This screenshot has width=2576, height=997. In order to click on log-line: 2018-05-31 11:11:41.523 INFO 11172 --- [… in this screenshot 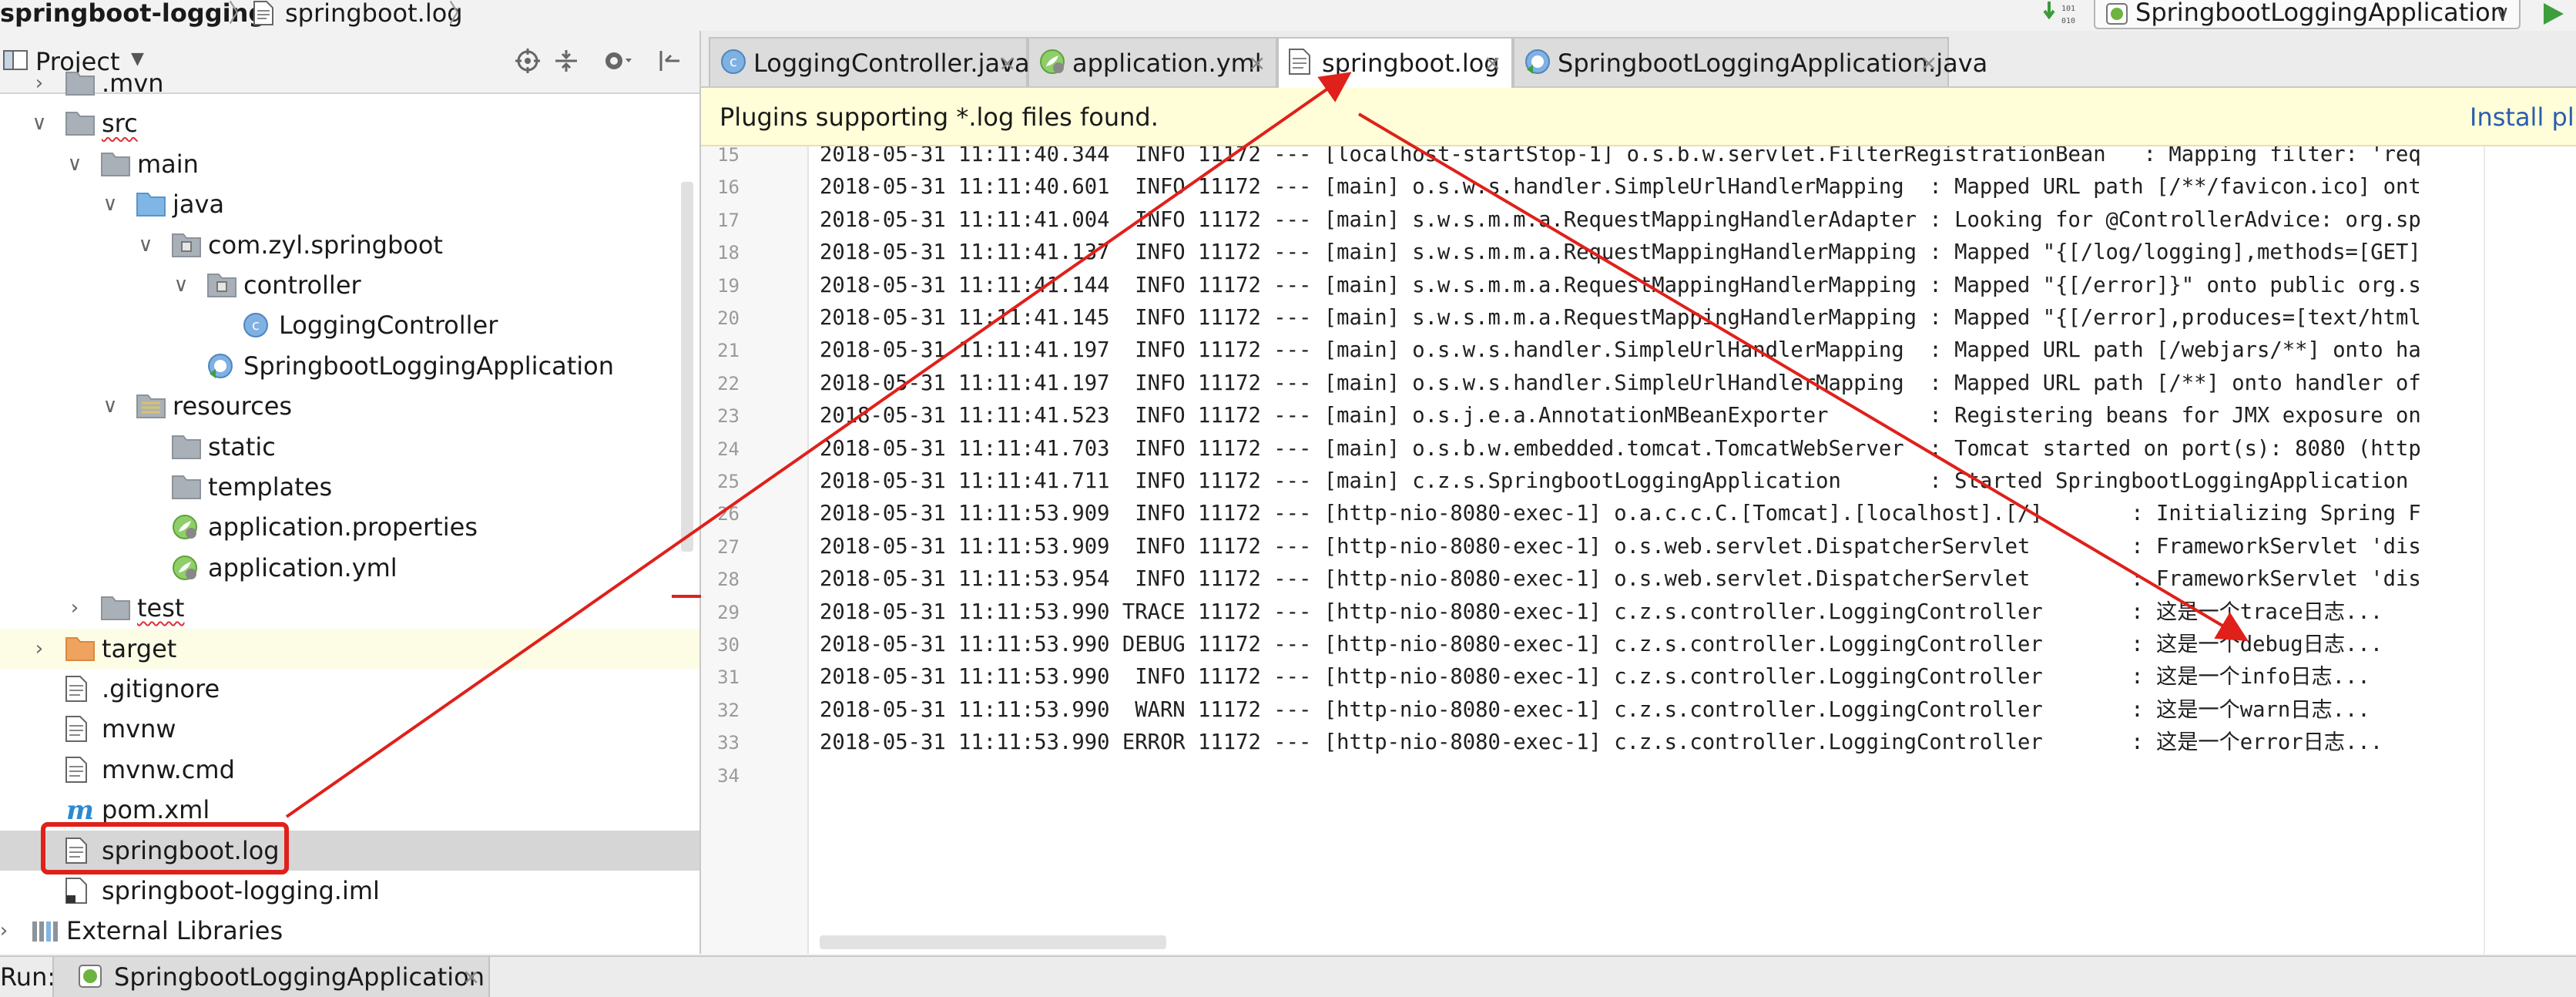, I will do `click(1620, 416)`.